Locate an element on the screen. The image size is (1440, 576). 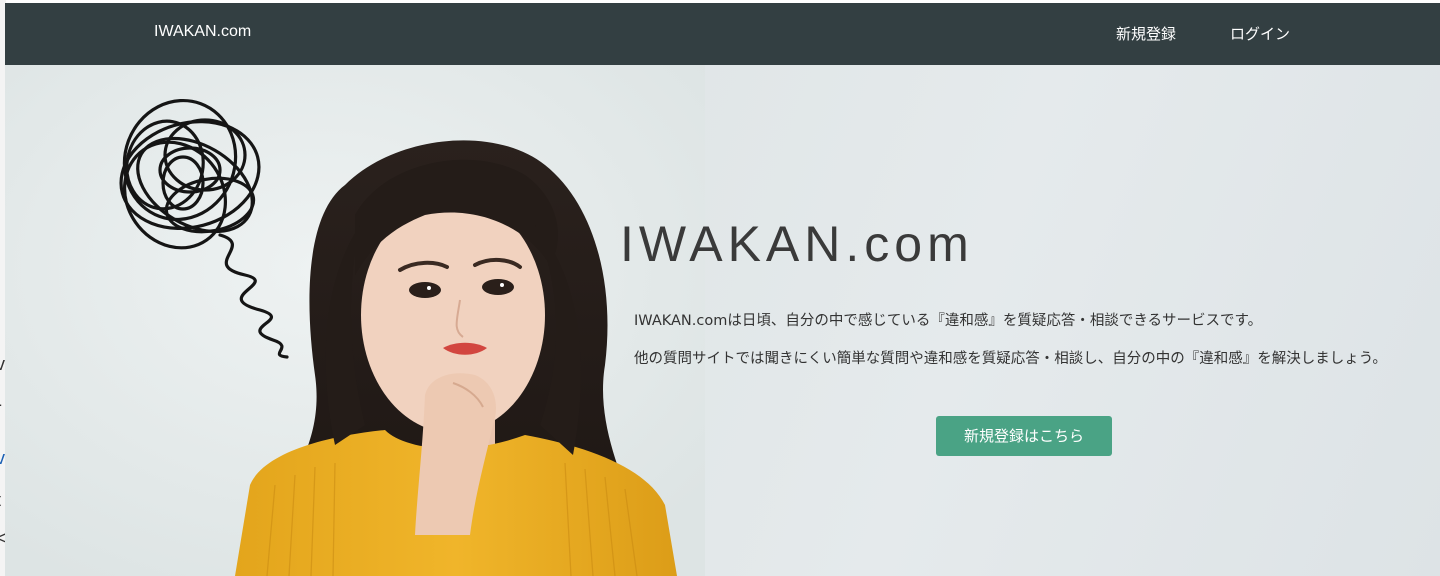
nav-login-link: ログイン is located at coordinates (1260, 33).